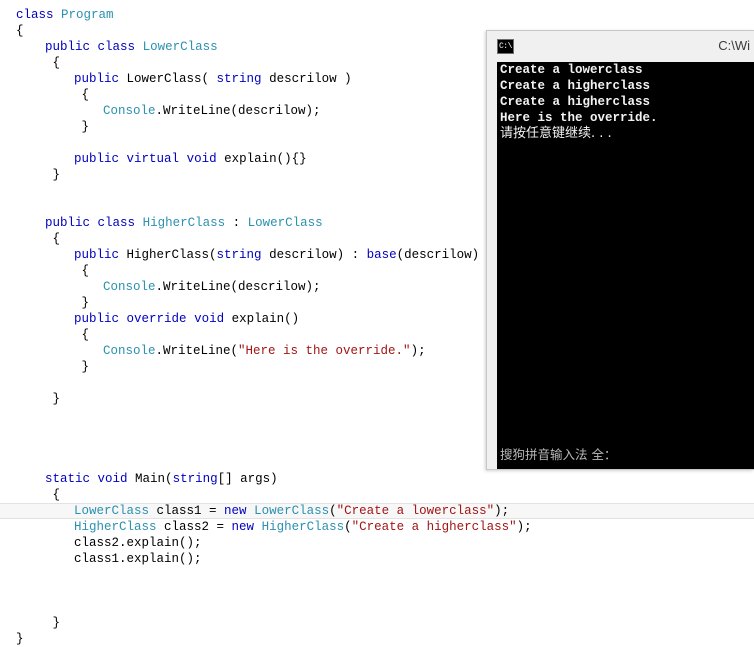 Image resolution: width=754 pixels, height=647 pixels. Describe the element at coordinates (377, 479) in the screenshot. I see `code-line: static void Main(string[] args)` at that location.